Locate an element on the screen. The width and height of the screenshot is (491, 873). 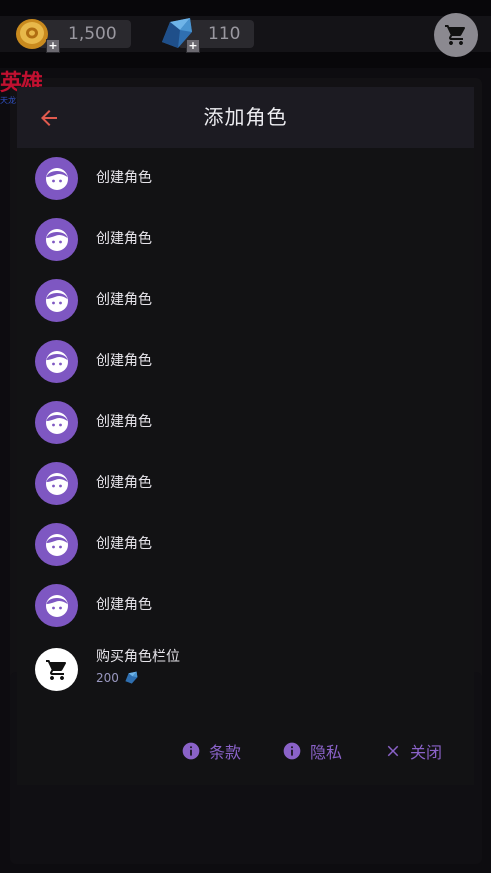
back-arrow-icon is located at coordinates (49, 118).